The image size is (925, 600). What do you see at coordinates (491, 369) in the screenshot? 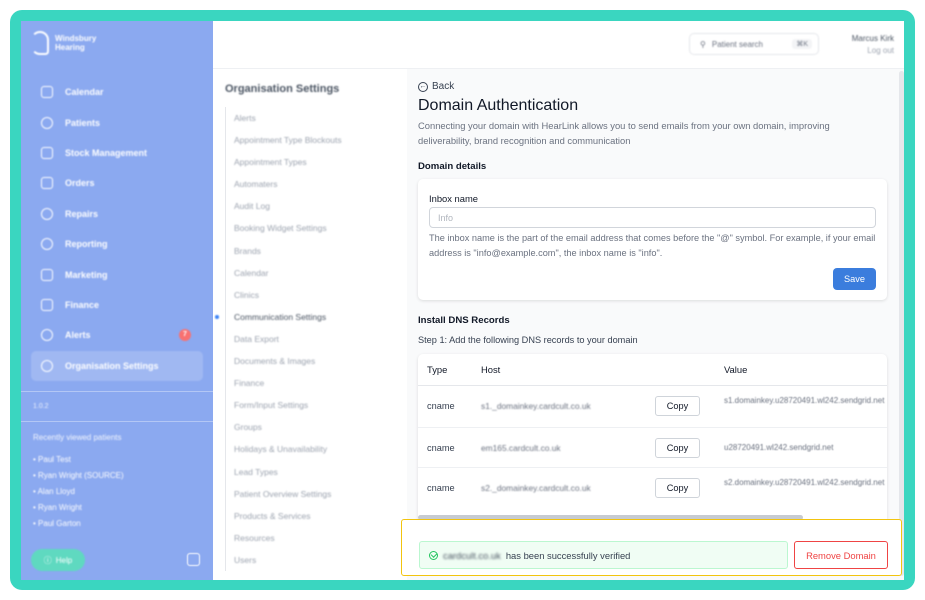
I see `column-host: Host` at bounding box center [491, 369].